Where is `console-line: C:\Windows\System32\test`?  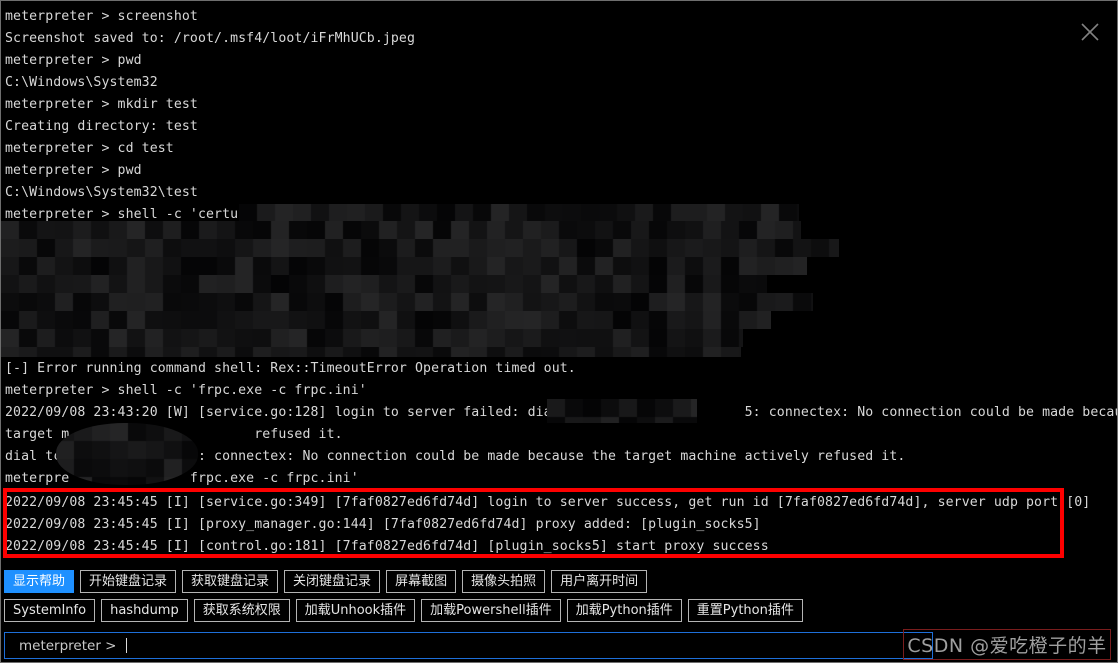 console-line: C:\Windows\System32\test is located at coordinates (101, 192).